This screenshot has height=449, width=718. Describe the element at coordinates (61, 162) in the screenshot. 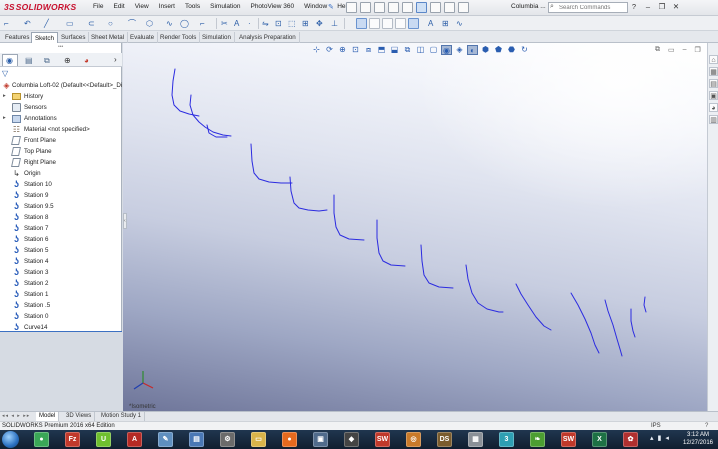

I see `tree-item-right-plane: Right Plane` at that location.